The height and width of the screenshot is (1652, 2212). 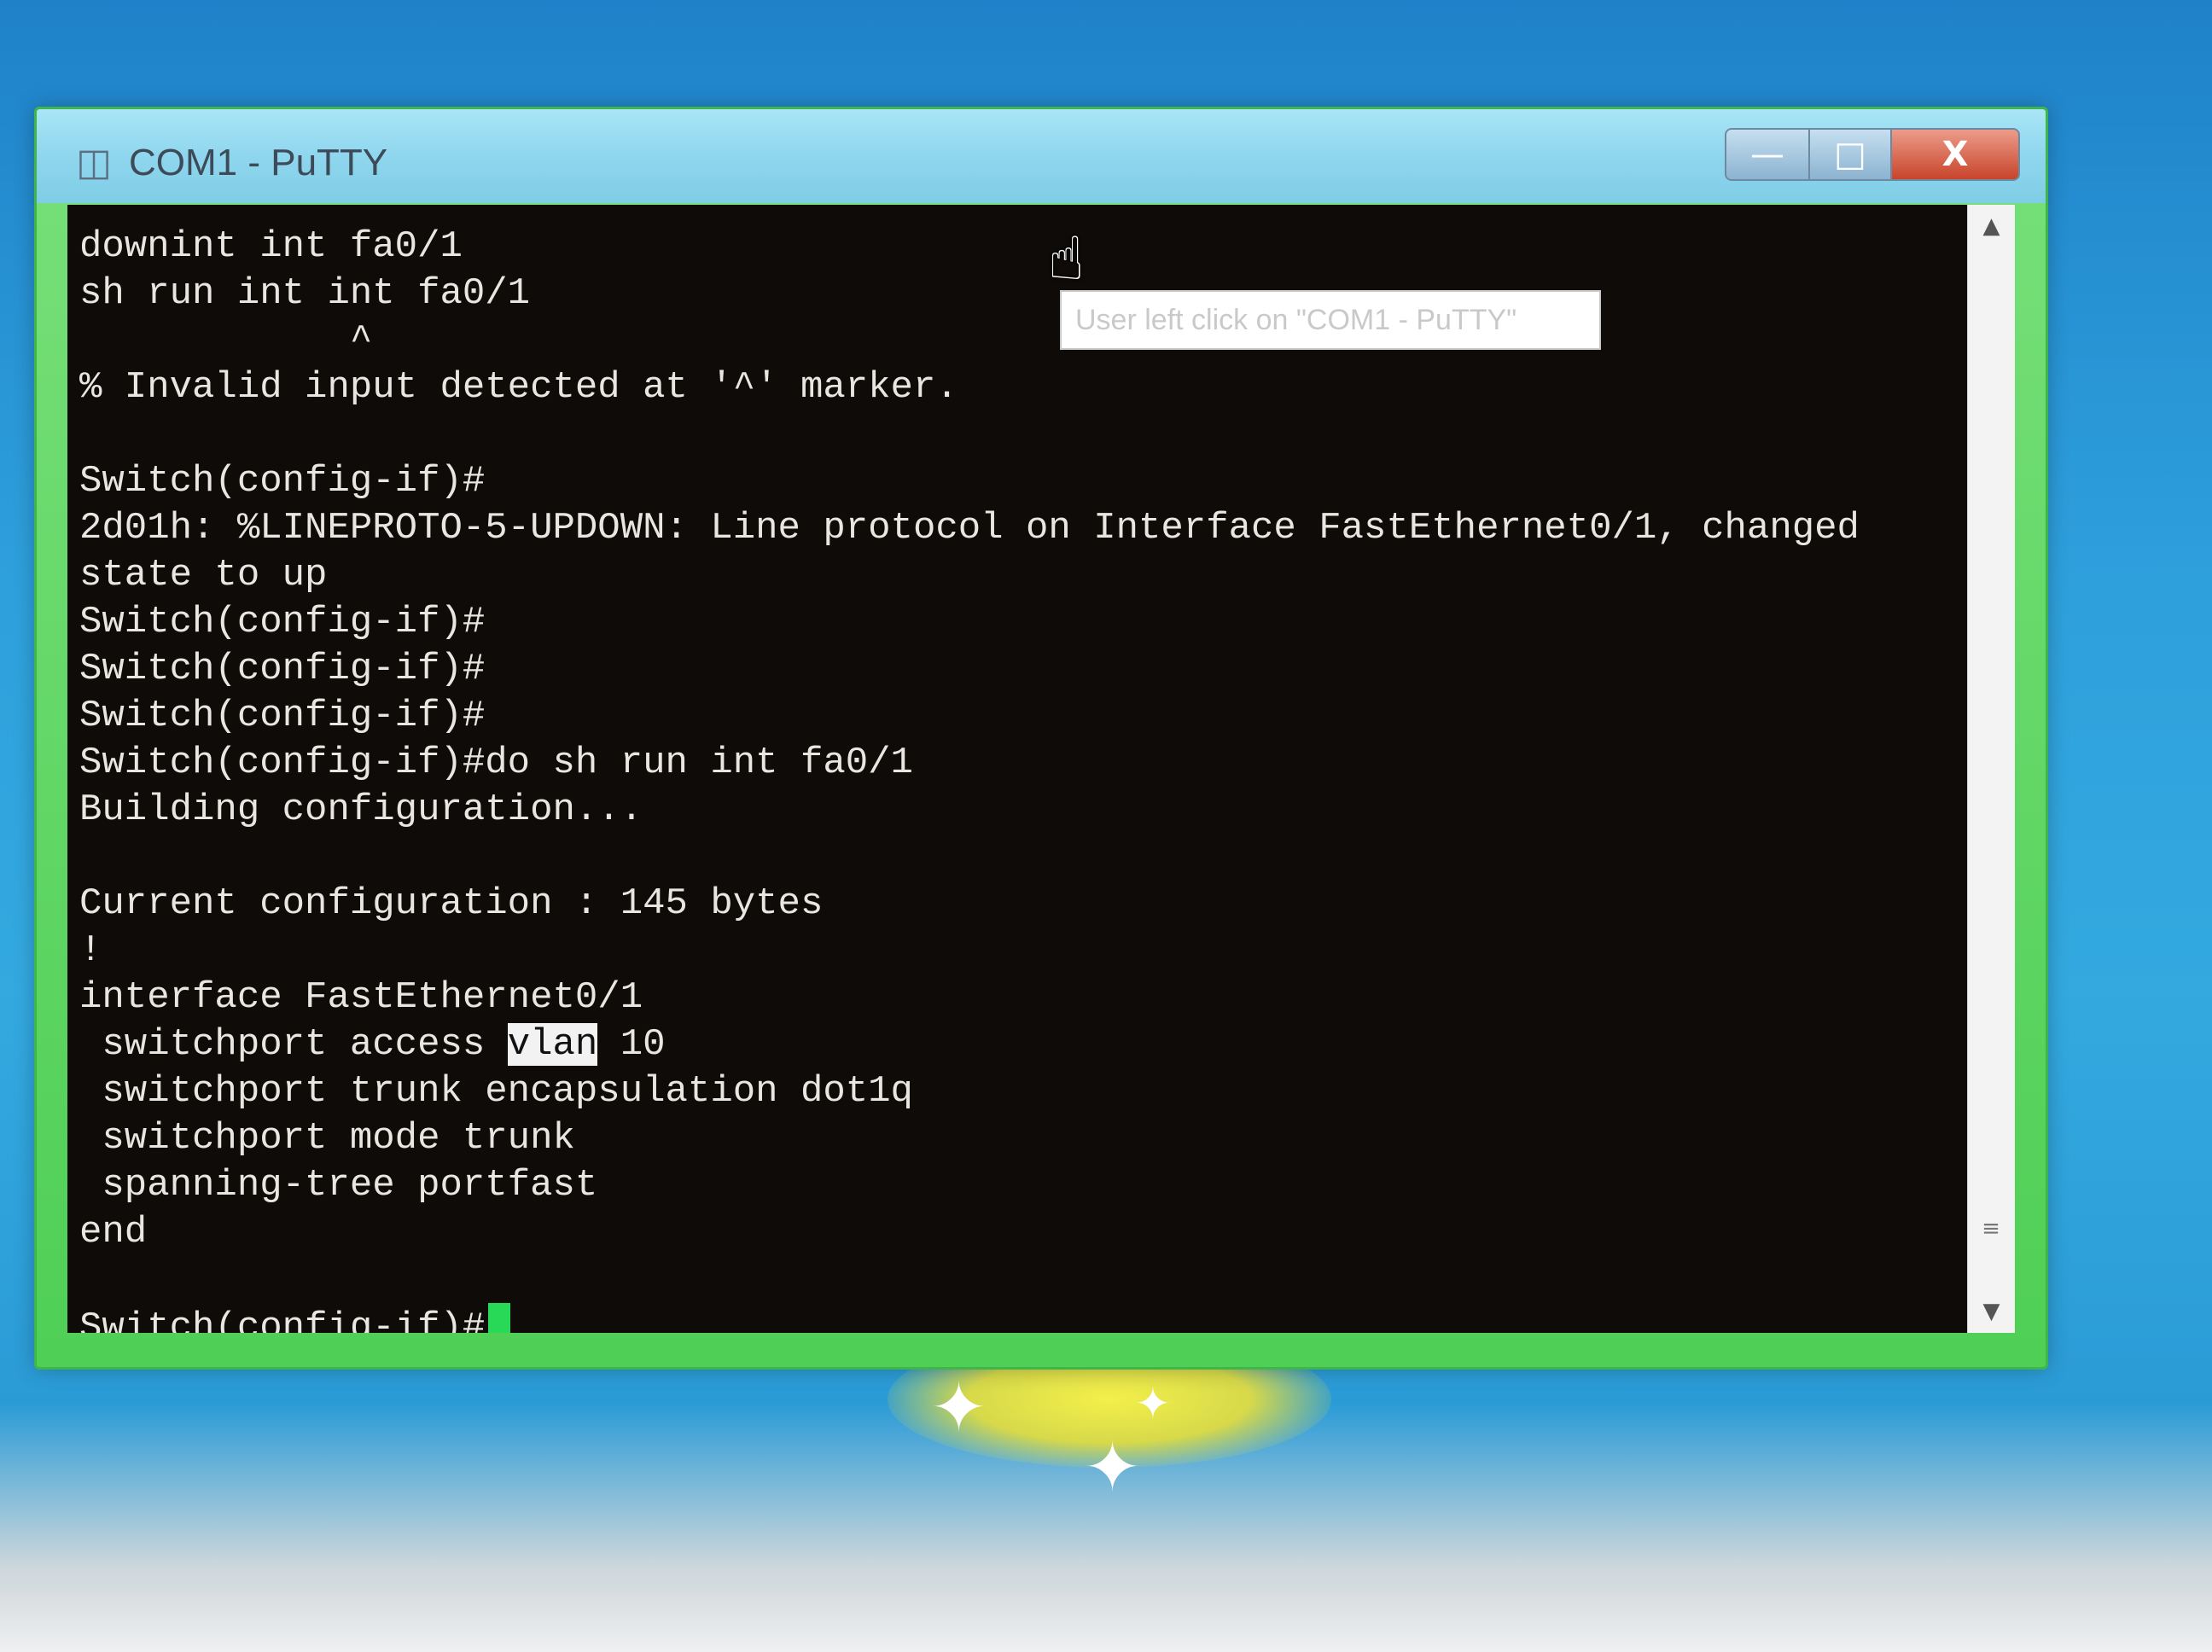 I want to click on terminal-line: Current configuration : 145 bytes, so click(x=451, y=904).